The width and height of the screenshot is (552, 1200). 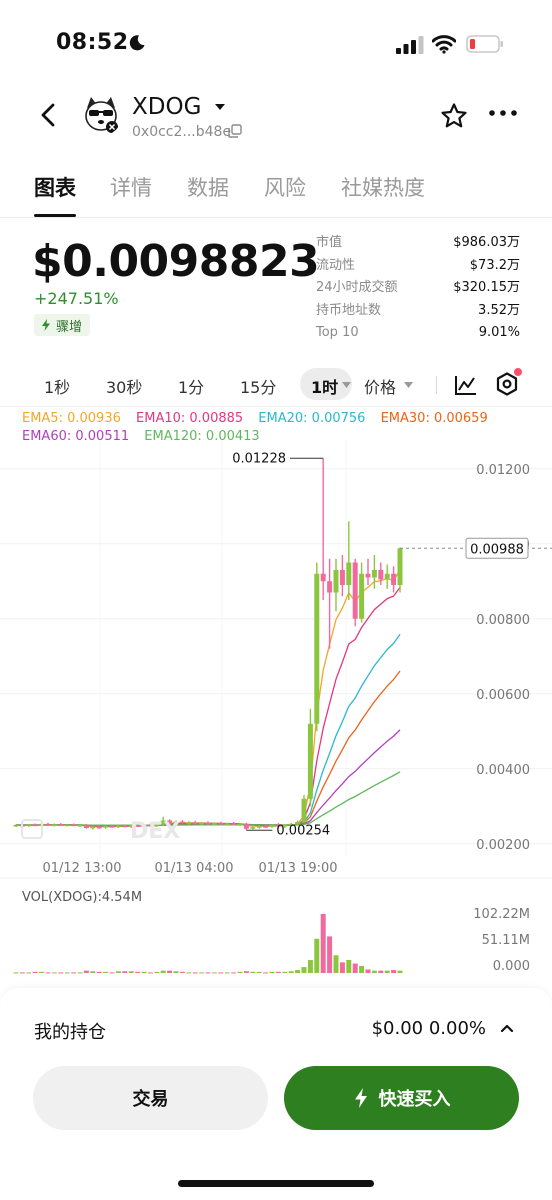 I want to click on quick-buy-button: 快速买入, so click(x=401, y=1098).